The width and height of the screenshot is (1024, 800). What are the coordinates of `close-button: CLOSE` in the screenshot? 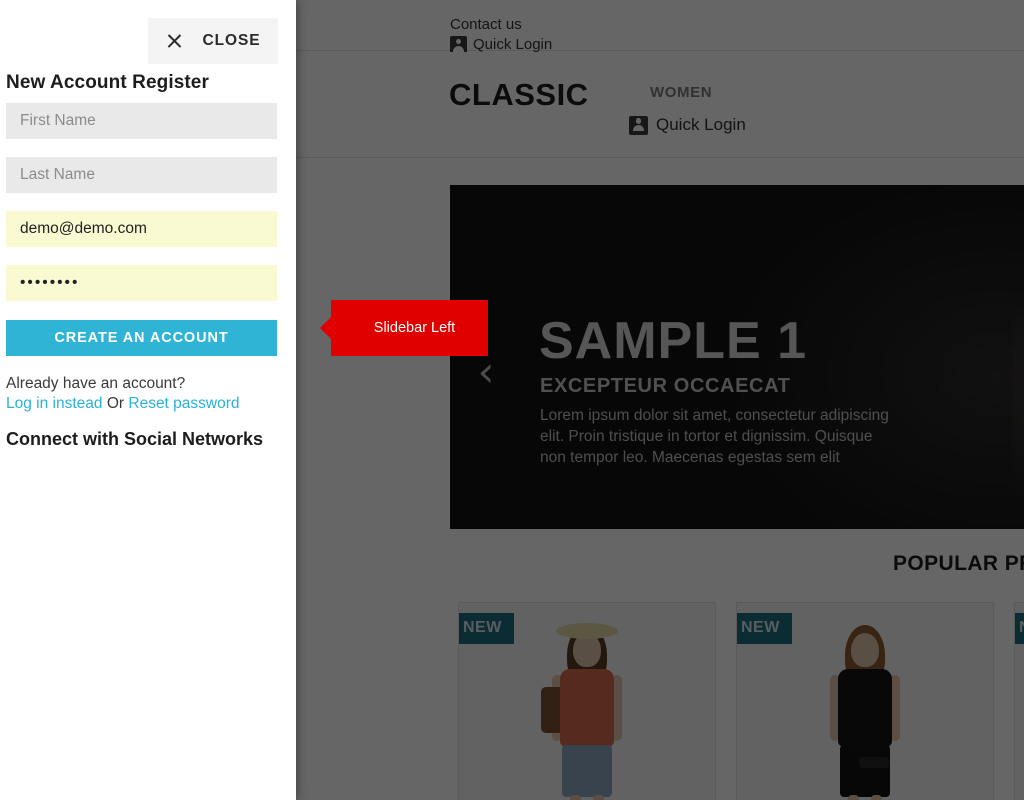 It's located at (213, 41).